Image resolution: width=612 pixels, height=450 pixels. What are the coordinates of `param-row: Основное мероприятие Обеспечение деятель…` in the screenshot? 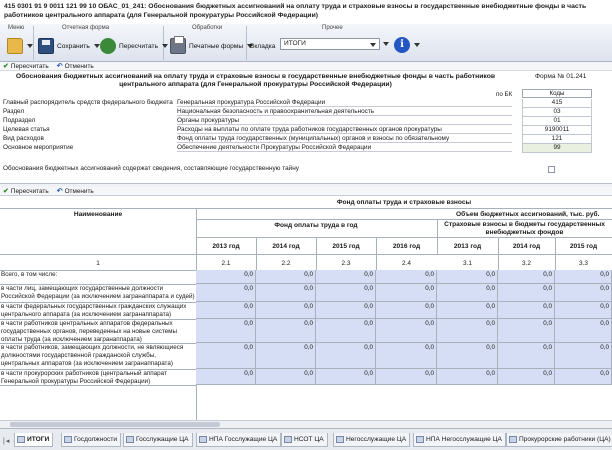 It's located at (303, 148).